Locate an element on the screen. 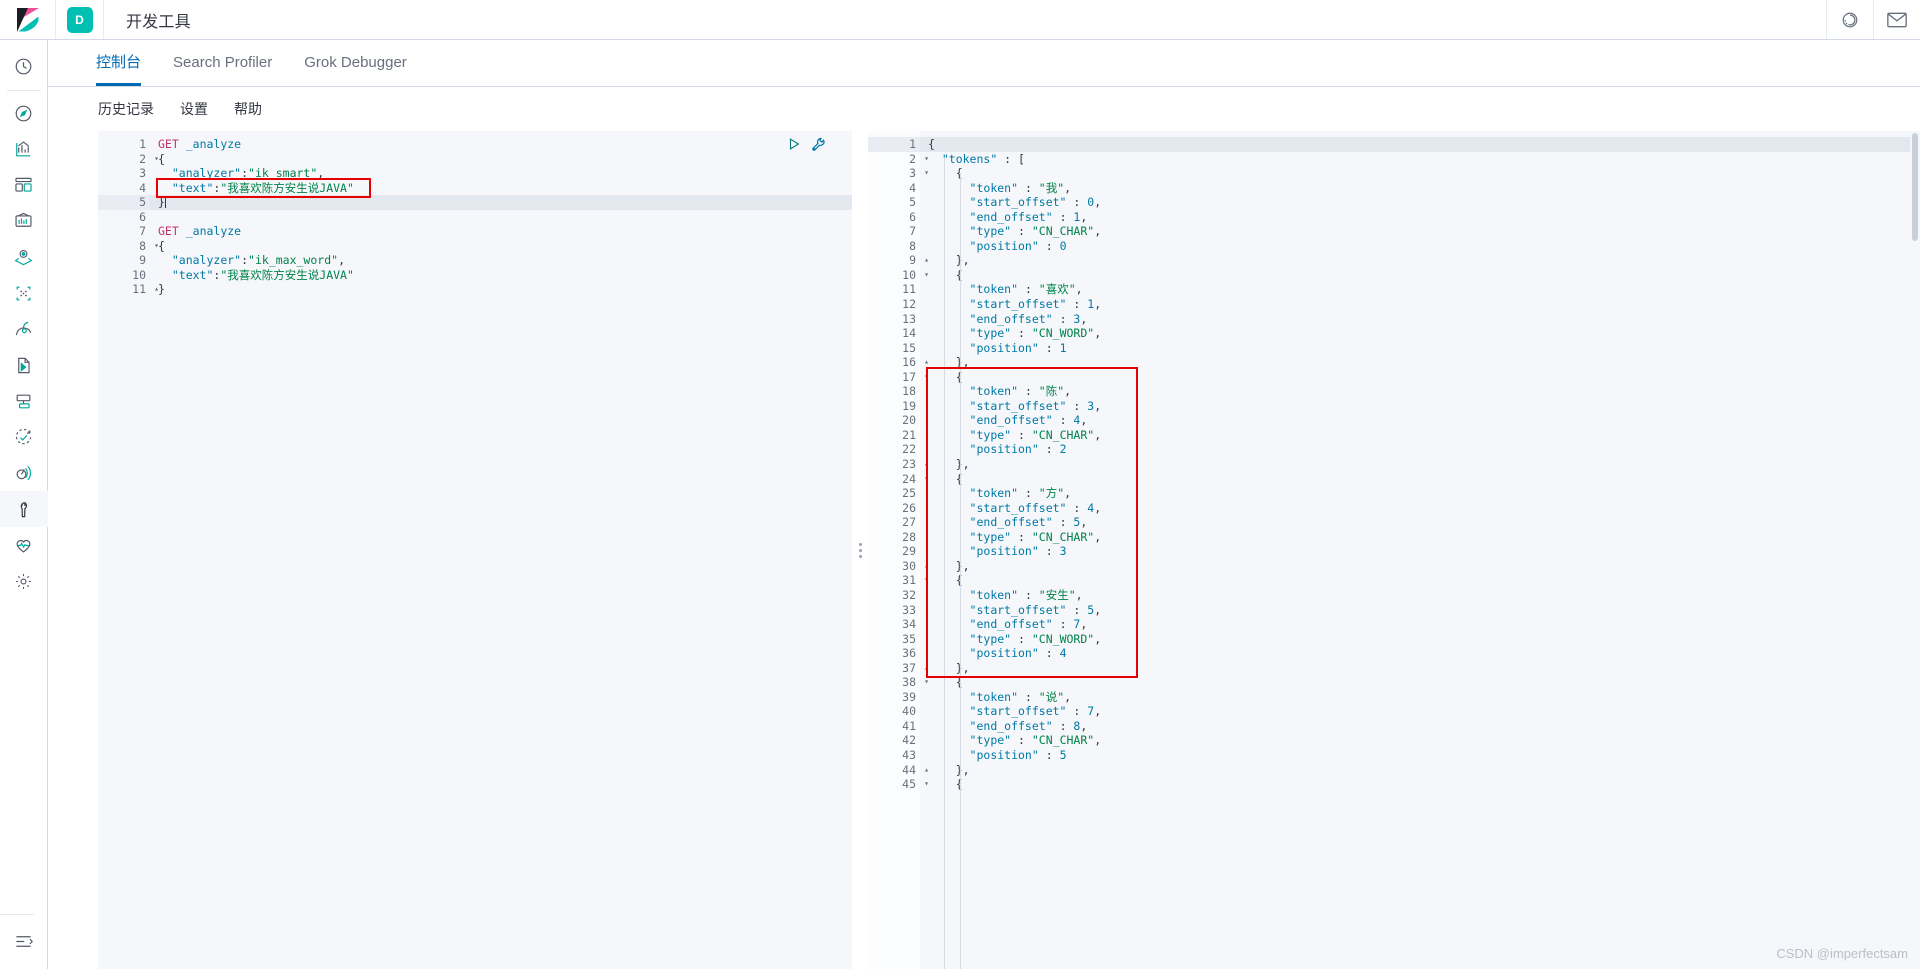  code-line is located at coordinates (501, 217).